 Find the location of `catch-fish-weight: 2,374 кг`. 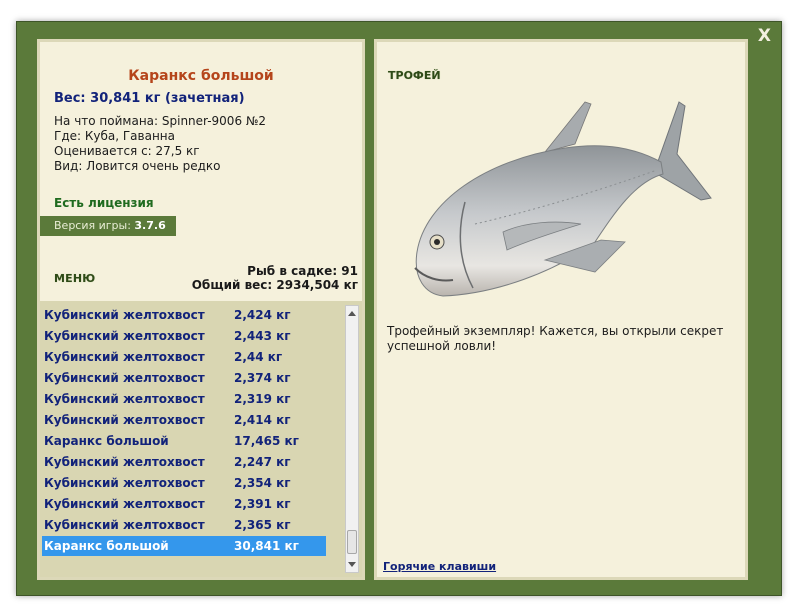

catch-fish-weight: 2,374 кг is located at coordinates (262, 378).